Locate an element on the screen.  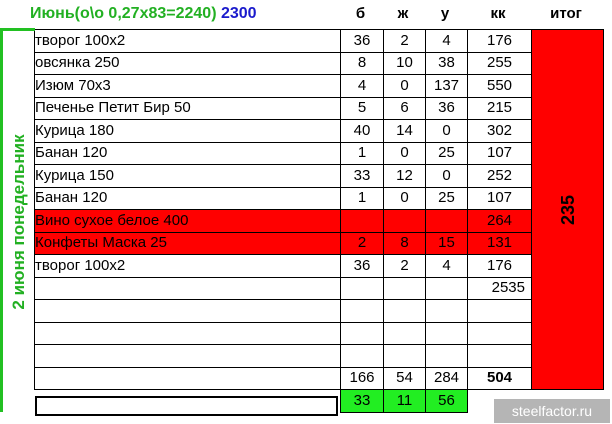
b-cell: 40 is located at coordinates (362, 131).